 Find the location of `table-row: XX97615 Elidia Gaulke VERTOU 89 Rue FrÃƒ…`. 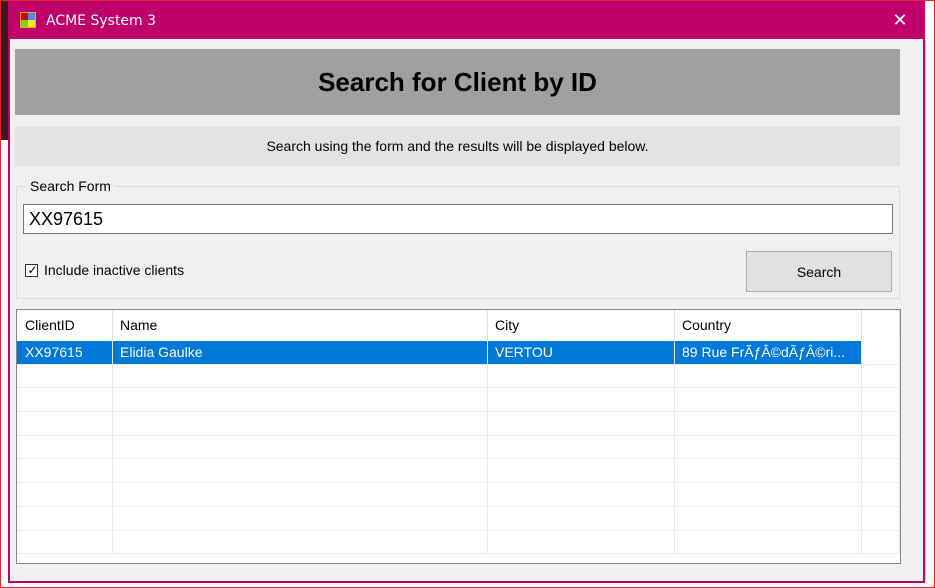

table-row: XX97615 Elidia Gaulke VERTOU 89 Rue FrÃƒ… is located at coordinates (458, 353).